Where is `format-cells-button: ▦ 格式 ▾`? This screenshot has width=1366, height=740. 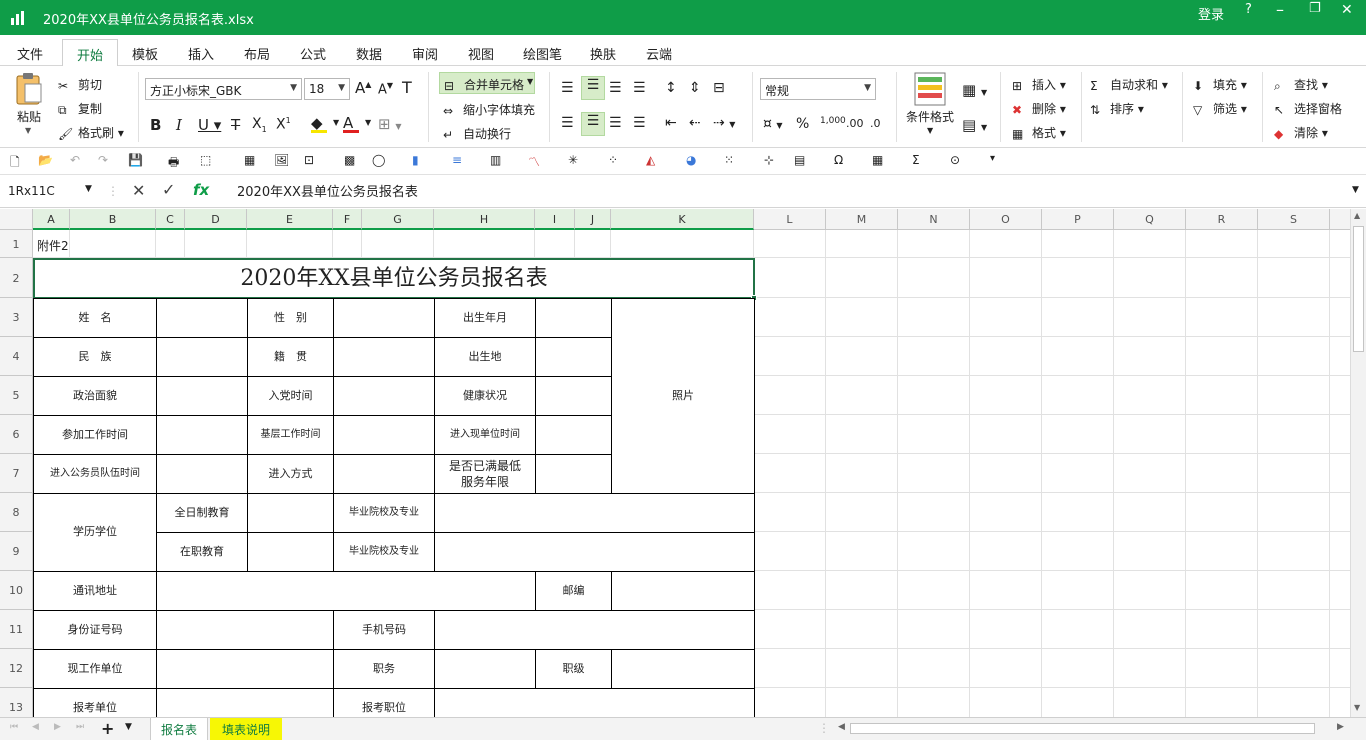
format-cells-button: ▦ 格式 ▾ is located at coordinates (1039, 132).